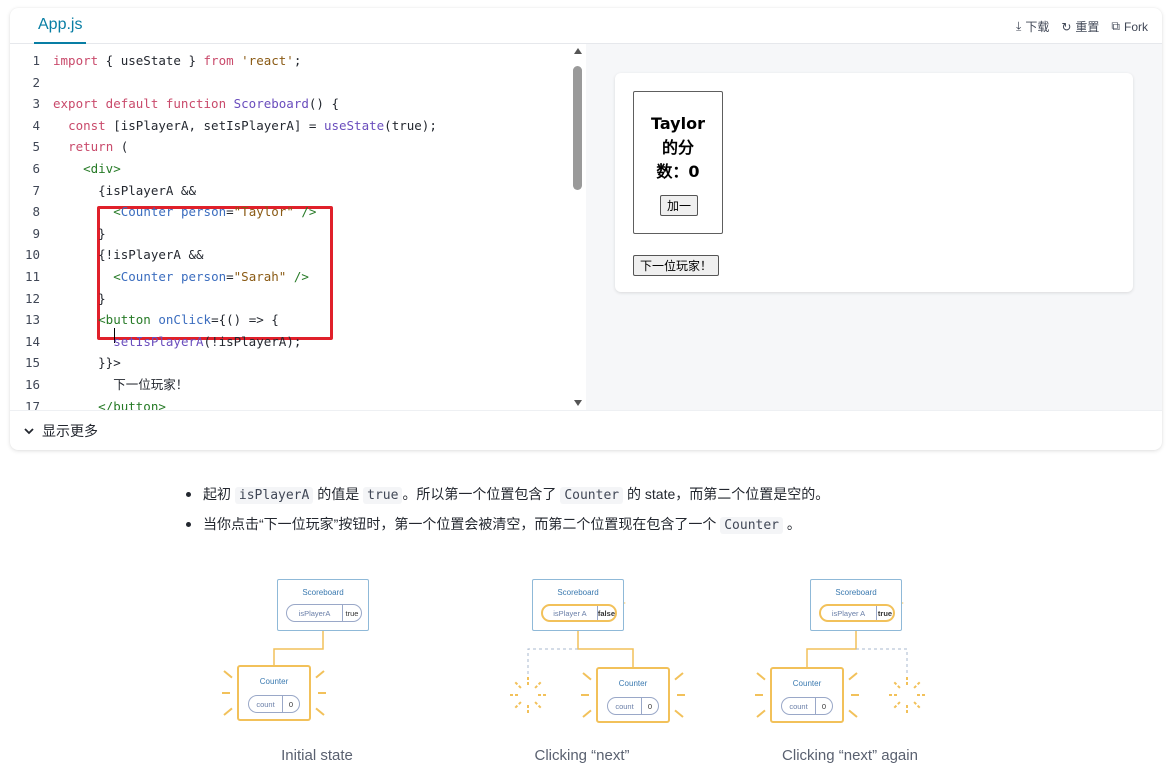 The height and width of the screenshot is (770, 1168). What do you see at coordinates (917, 684) in the screenshot?
I see `removed-burst-ray` at bounding box center [917, 684].